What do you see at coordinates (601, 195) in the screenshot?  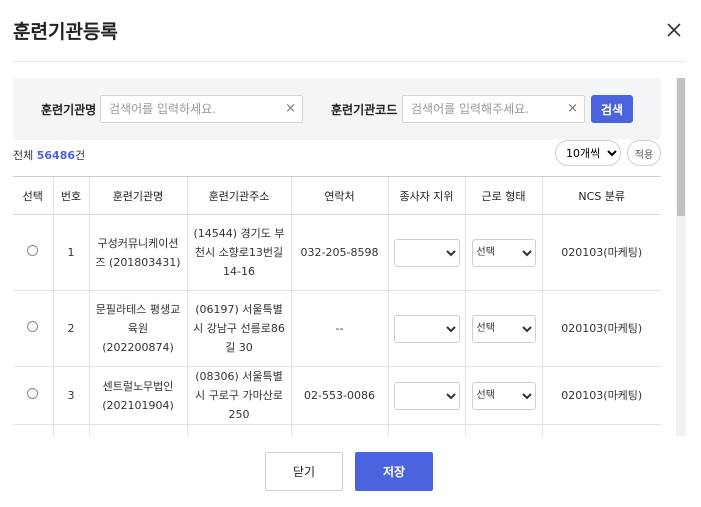 I see `column-header: NCS 분류` at bounding box center [601, 195].